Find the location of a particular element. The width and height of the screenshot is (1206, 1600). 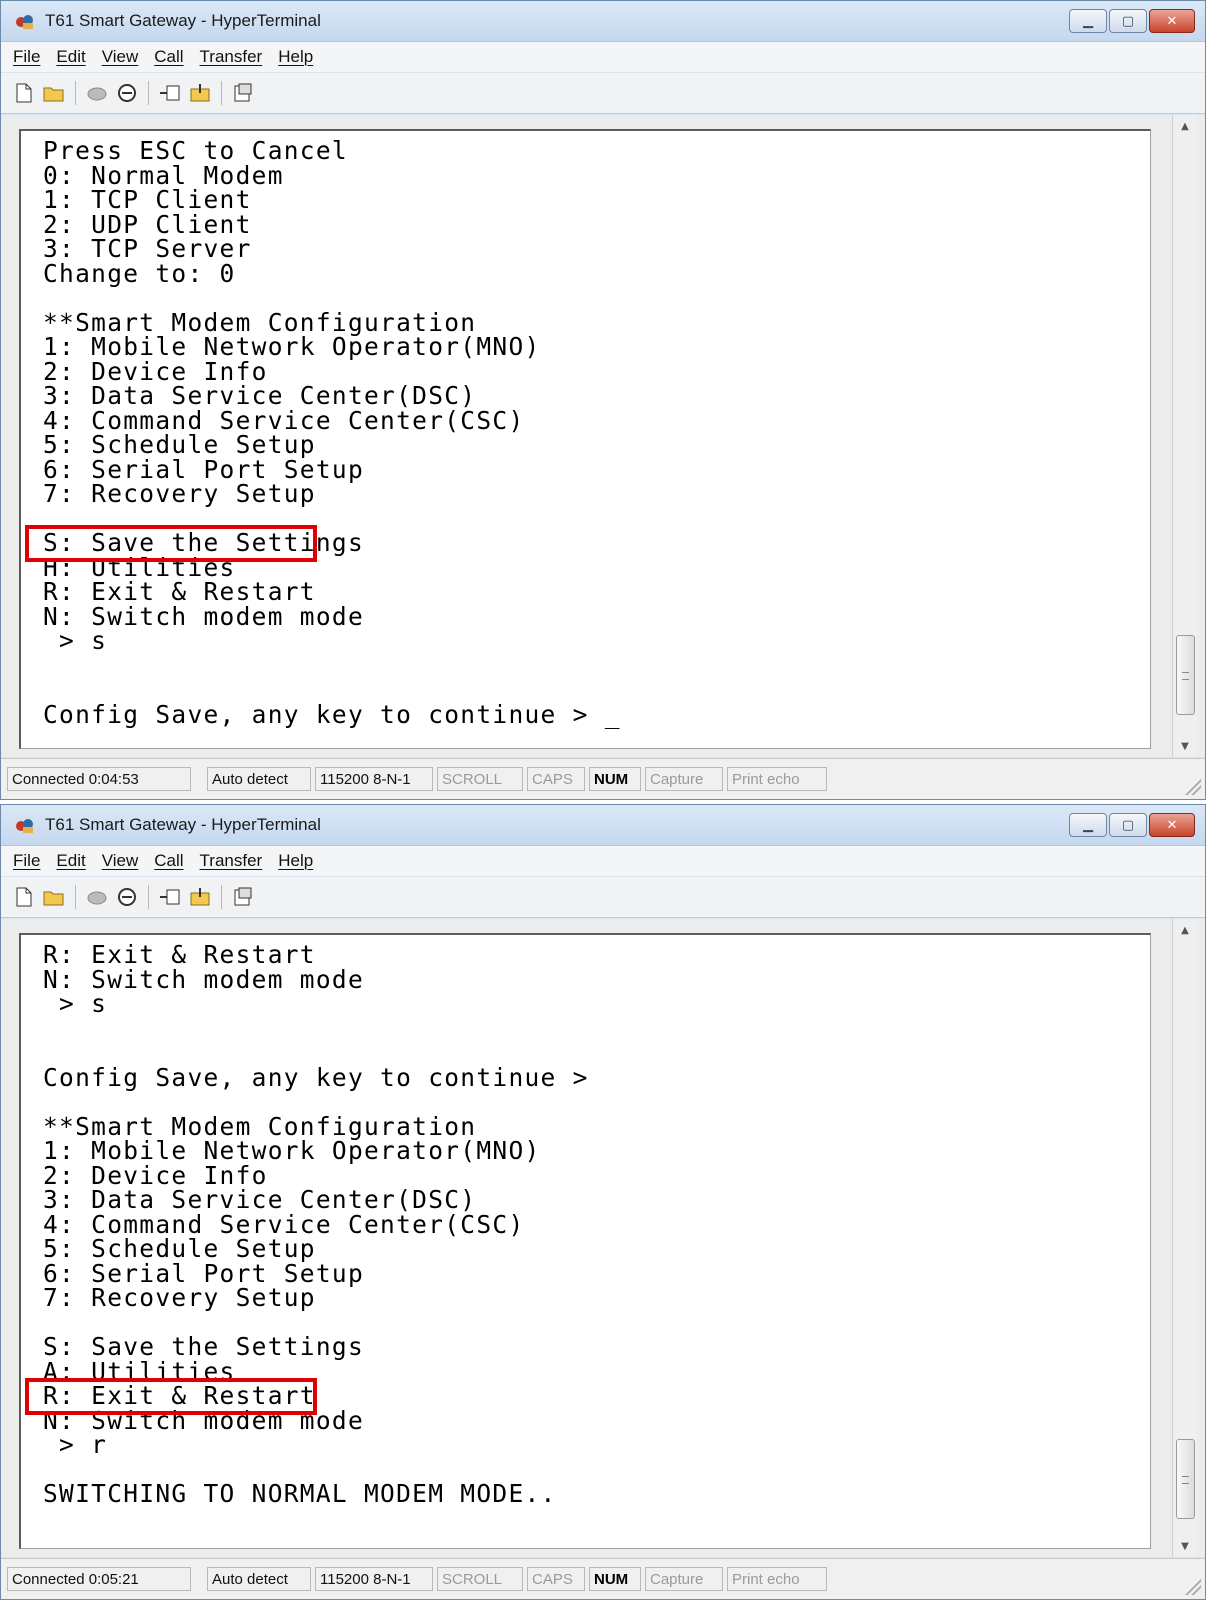

minimize-icon: ▁ is located at coordinates (1088, 21).